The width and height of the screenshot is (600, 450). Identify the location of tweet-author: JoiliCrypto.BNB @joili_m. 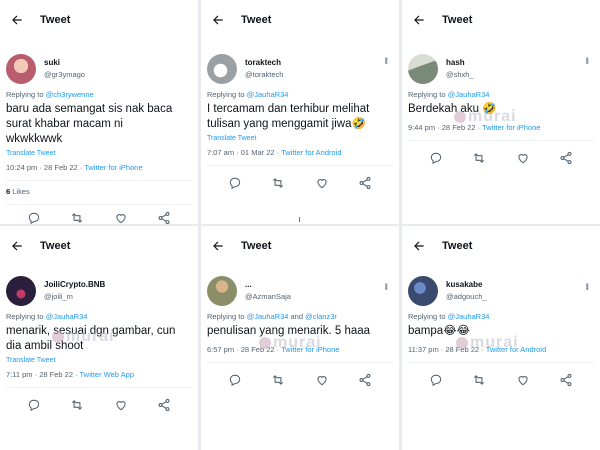
(99, 286).